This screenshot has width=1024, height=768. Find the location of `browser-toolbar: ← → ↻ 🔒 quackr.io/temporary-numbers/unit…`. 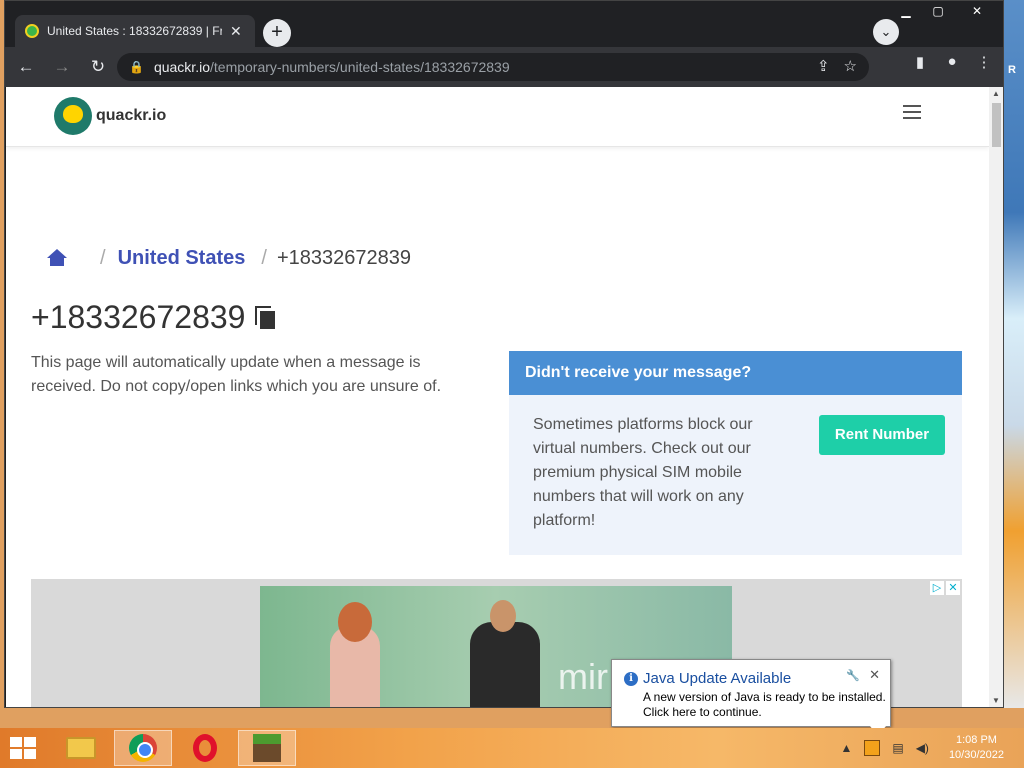

browser-toolbar: ← → ↻ 🔒 quackr.io/temporary-numbers/unit… is located at coordinates (504, 67).